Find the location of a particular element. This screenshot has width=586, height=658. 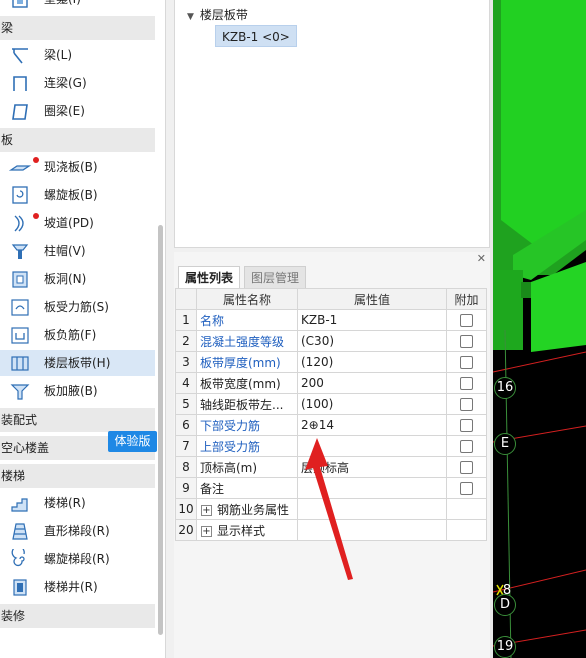

annotation-overlay is located at coordinates (329, 509).